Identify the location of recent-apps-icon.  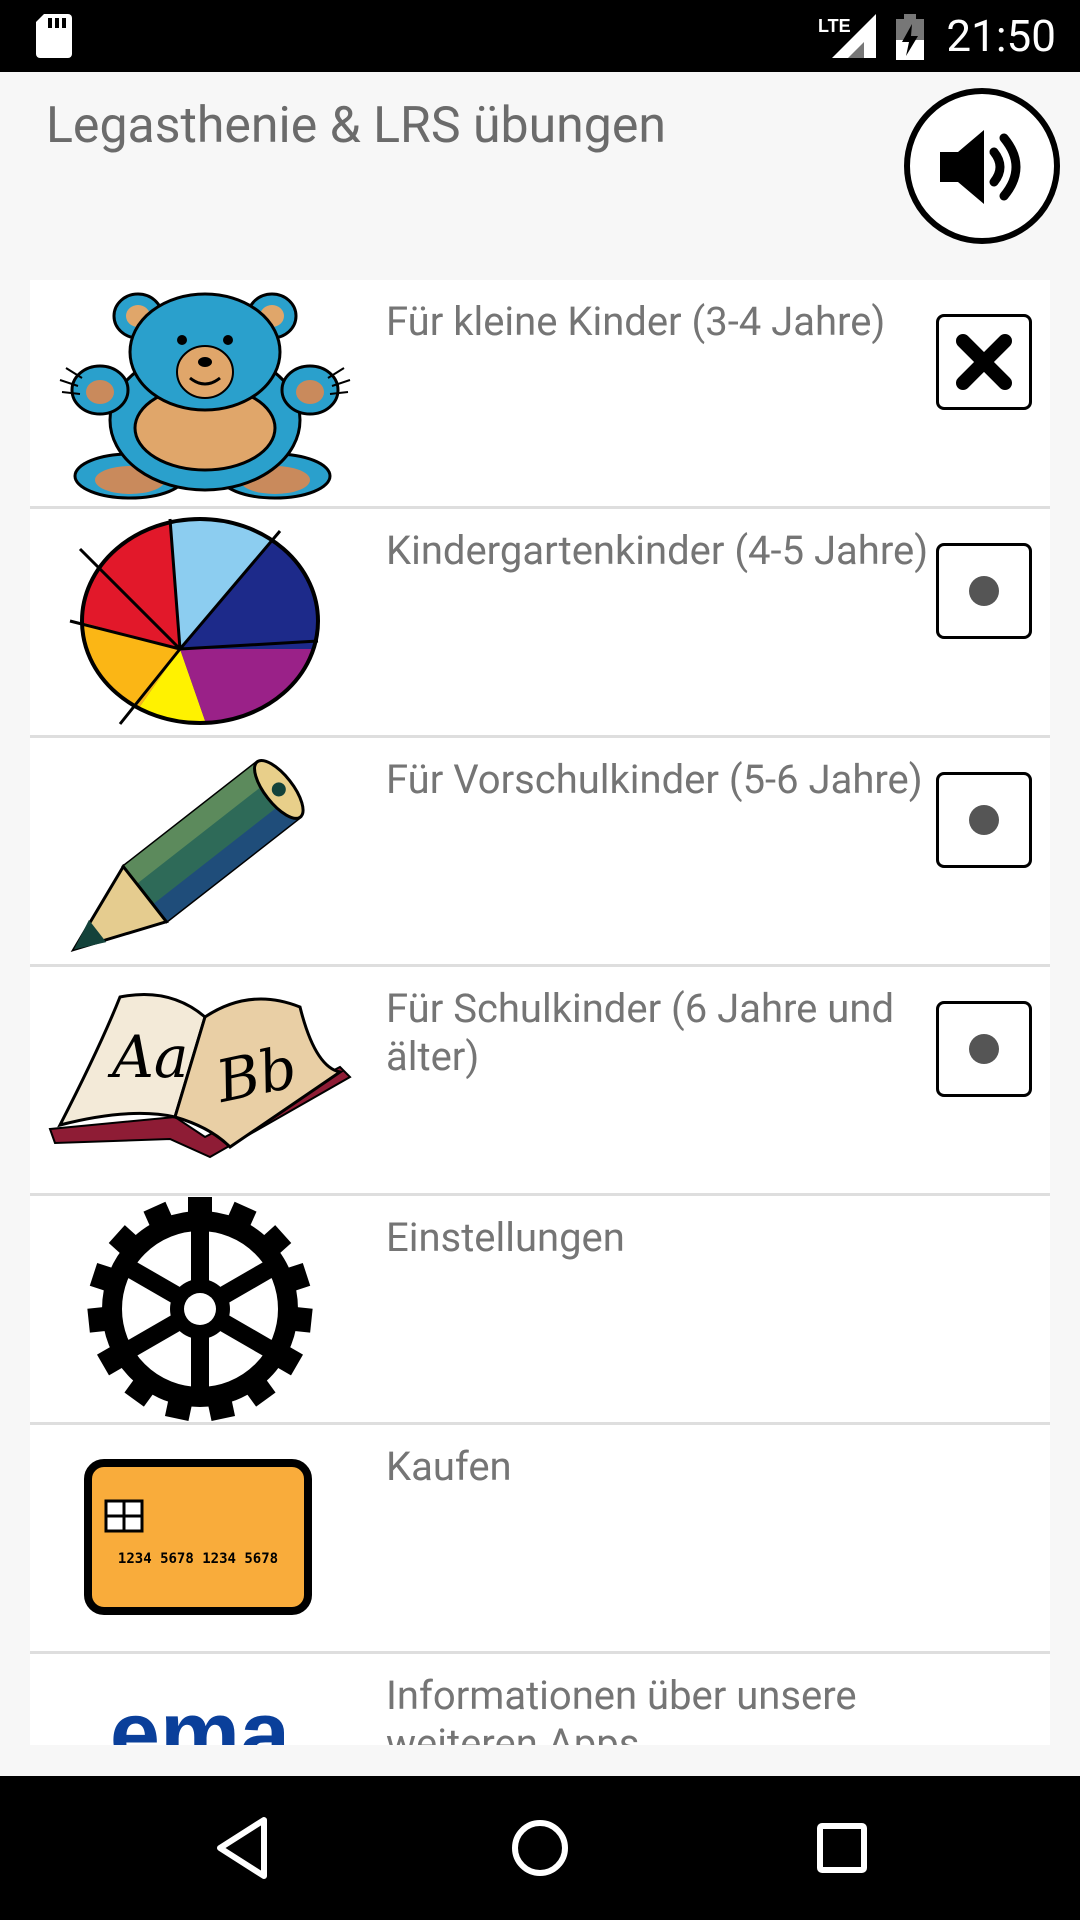
(842, 1848).